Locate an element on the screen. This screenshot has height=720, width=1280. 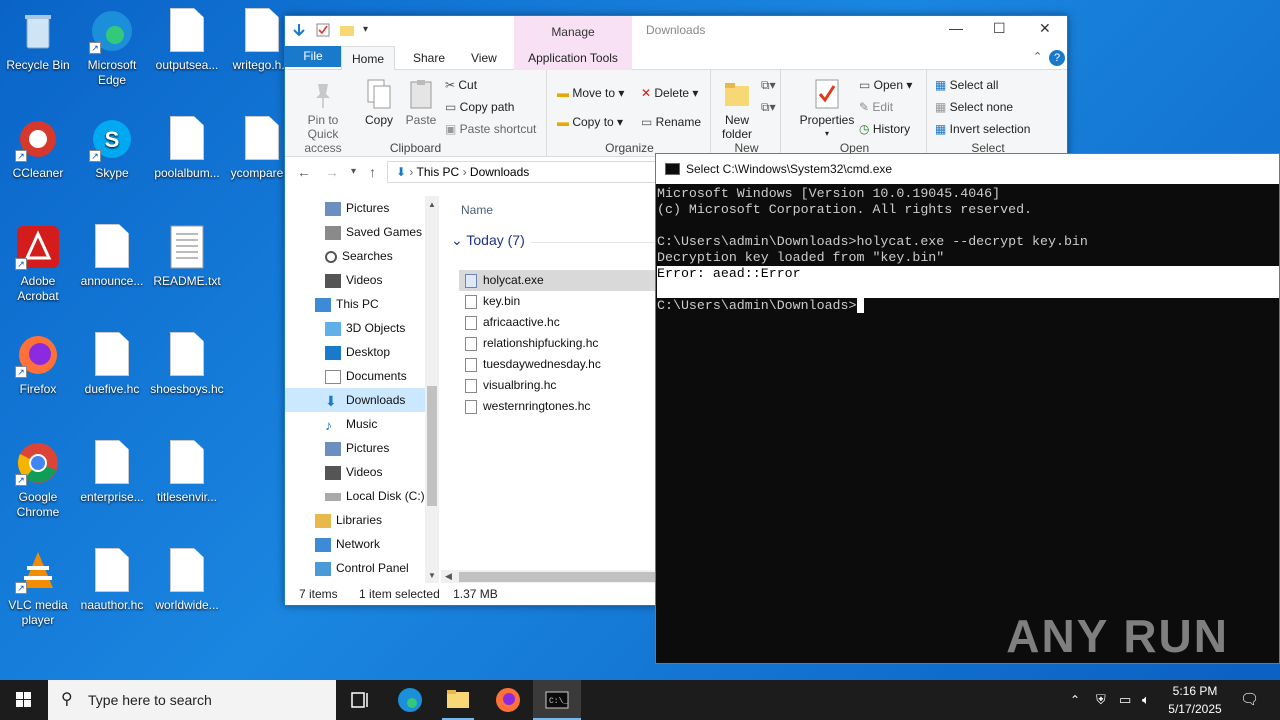
help-icon: ? is located at coordinates (1057, 58).